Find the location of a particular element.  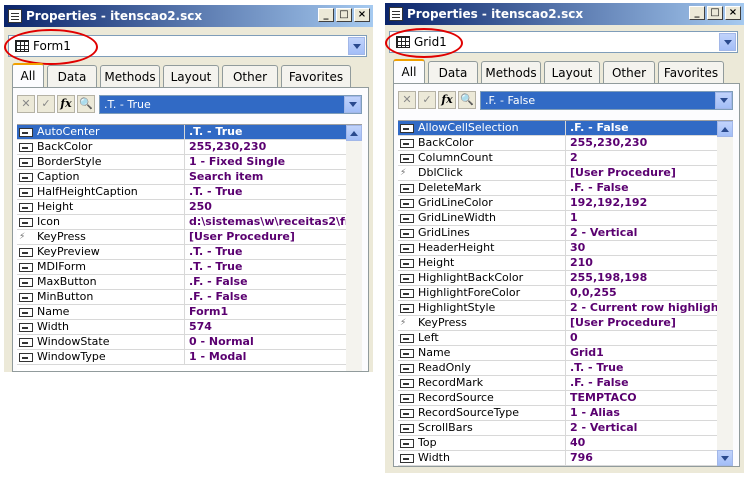

property-row: Width 796 is located at coordinates (565, 458).